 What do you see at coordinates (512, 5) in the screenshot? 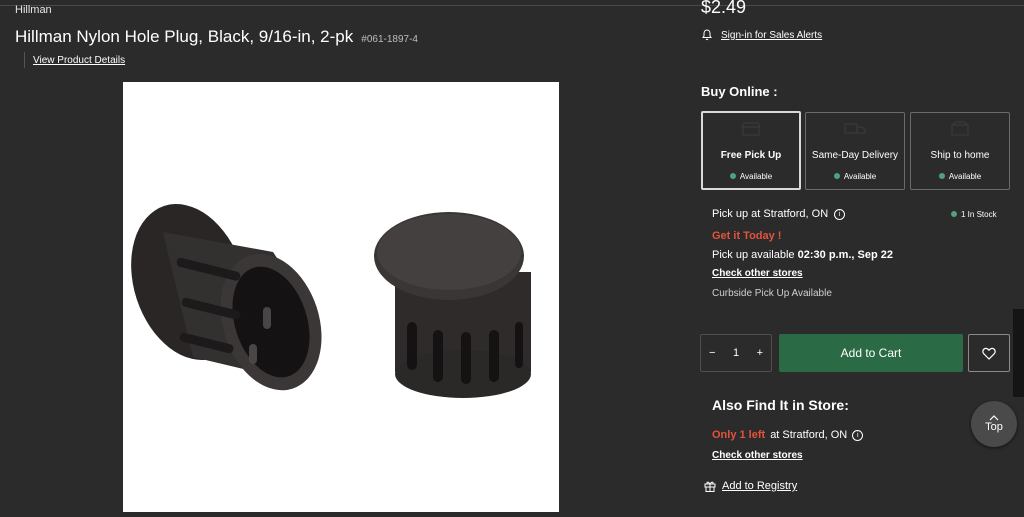
I see `header-divider` at bounding box center [512, 5].